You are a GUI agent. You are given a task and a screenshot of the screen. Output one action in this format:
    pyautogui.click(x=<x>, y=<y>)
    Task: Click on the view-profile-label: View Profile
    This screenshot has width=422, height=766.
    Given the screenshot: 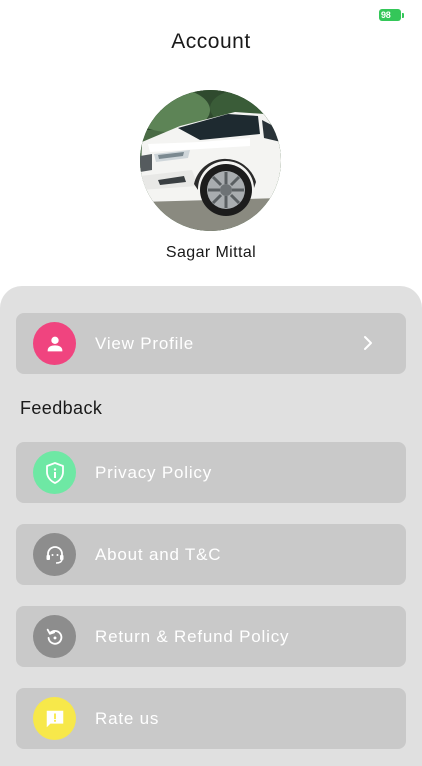 What is the action you would take?
    pyautogui.click(x=145, y=343)
    